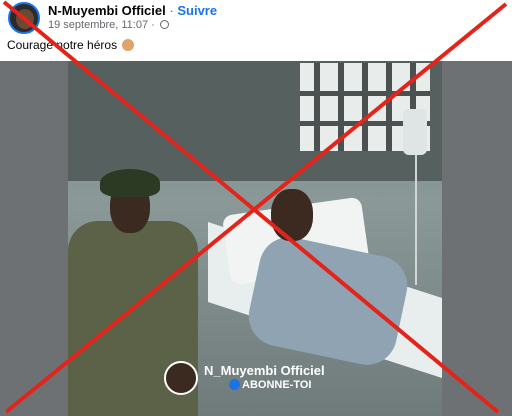 The image size is (512, 416). Describe the element at coordinates (181, 378) in the screenshot. I see `watermark-avatar` at that location.